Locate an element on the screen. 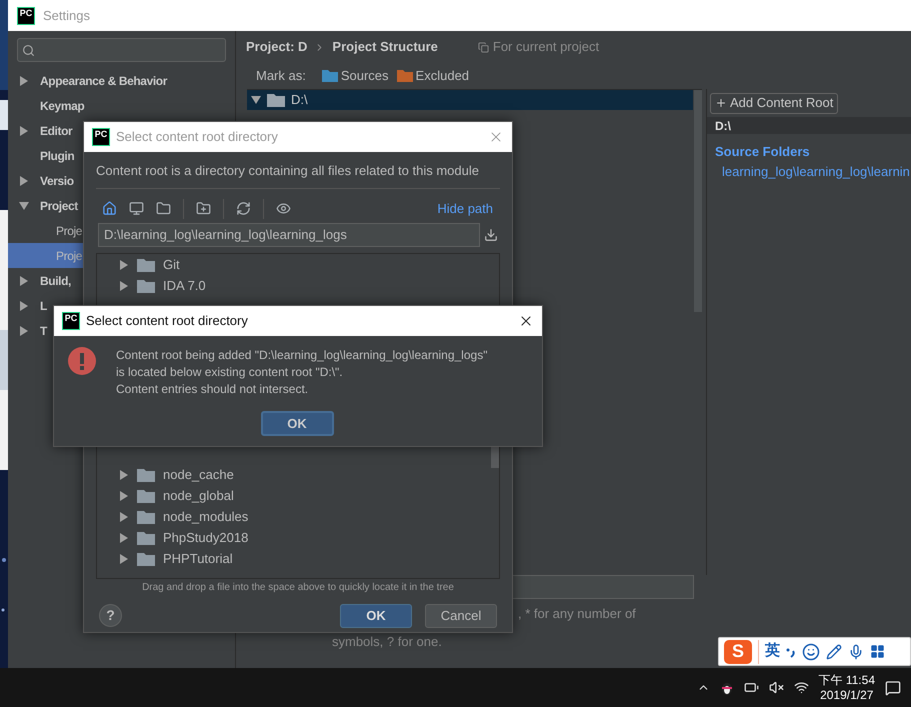 The height and width of the screenshot is (707, 911). mark-as-label: Mark as: is located at coordinates (281, 76).